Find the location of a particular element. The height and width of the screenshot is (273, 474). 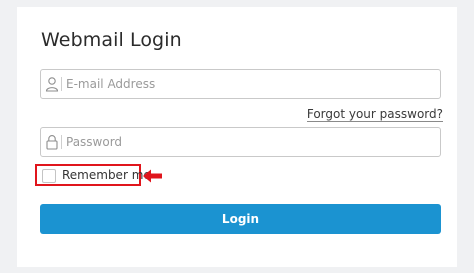

page-title: Webmail Login is located at coordinates (111, 40).